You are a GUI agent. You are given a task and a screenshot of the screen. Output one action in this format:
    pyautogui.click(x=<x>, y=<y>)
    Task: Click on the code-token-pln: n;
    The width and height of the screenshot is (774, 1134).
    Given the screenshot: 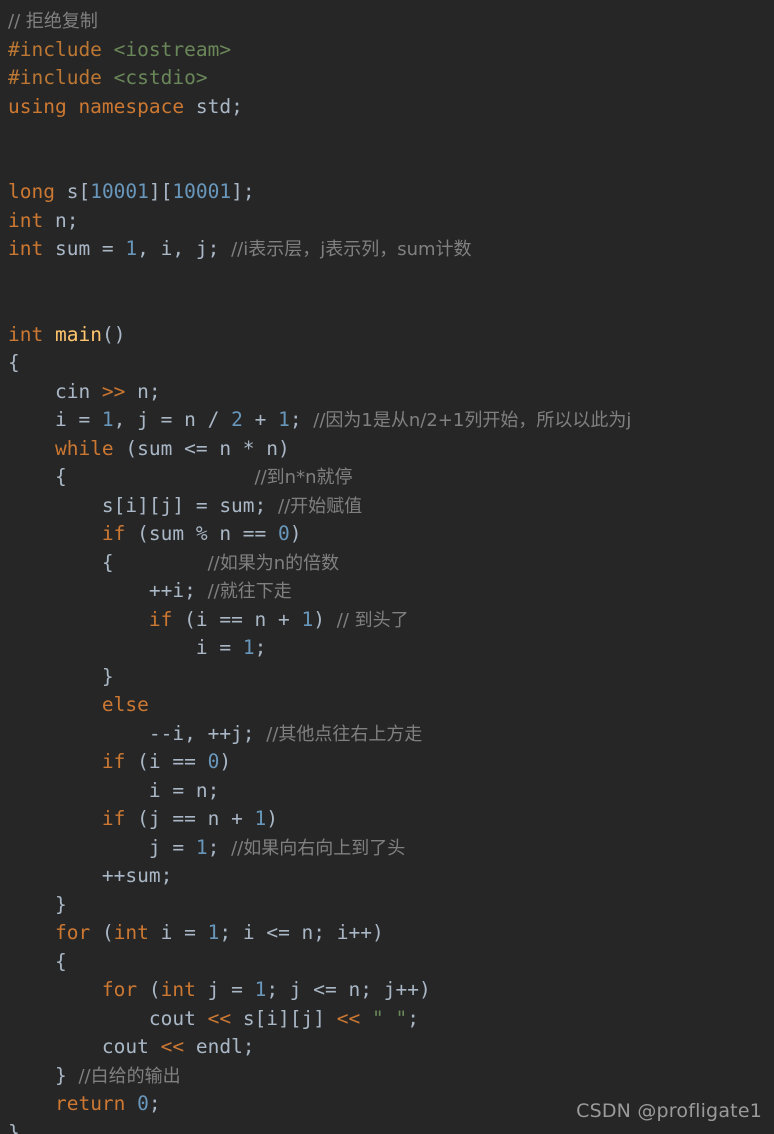 What is the action you would take?
    pyautogui.click(x=143, y=391)
    